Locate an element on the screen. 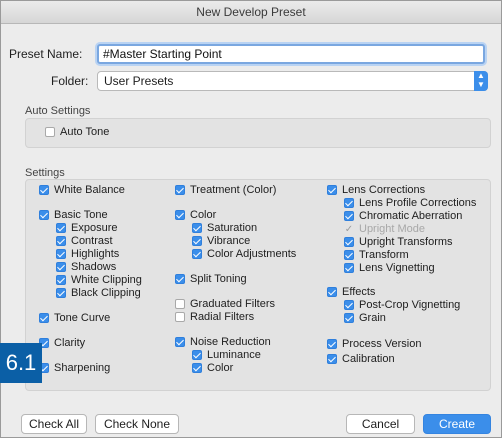  black-clipping-checkbox: Black Clipping is located at coordinates (98, 293).